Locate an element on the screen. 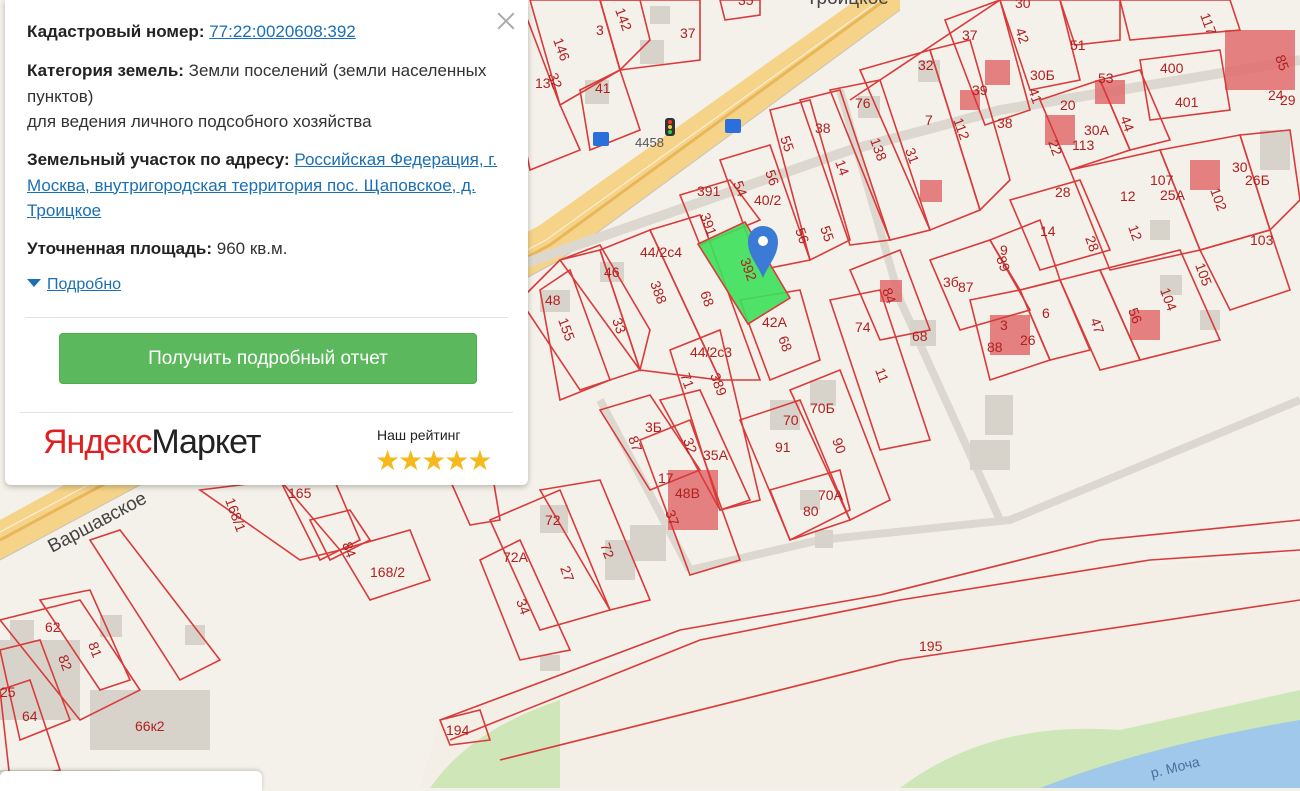 The image size is (1300, 791). area-row: Уточненная площадь: 960 кв.м. is located at coordinates (267, 249).